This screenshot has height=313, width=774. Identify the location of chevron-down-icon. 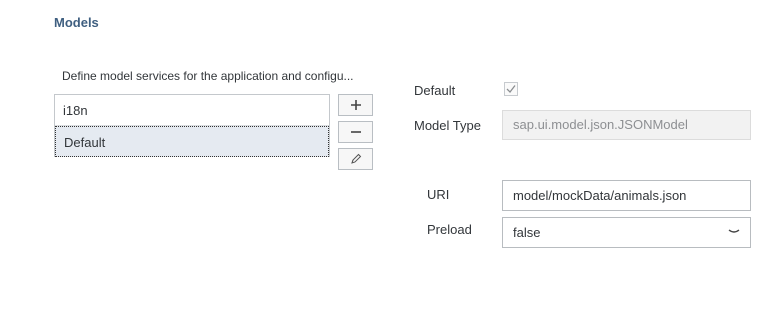
(734, 231).